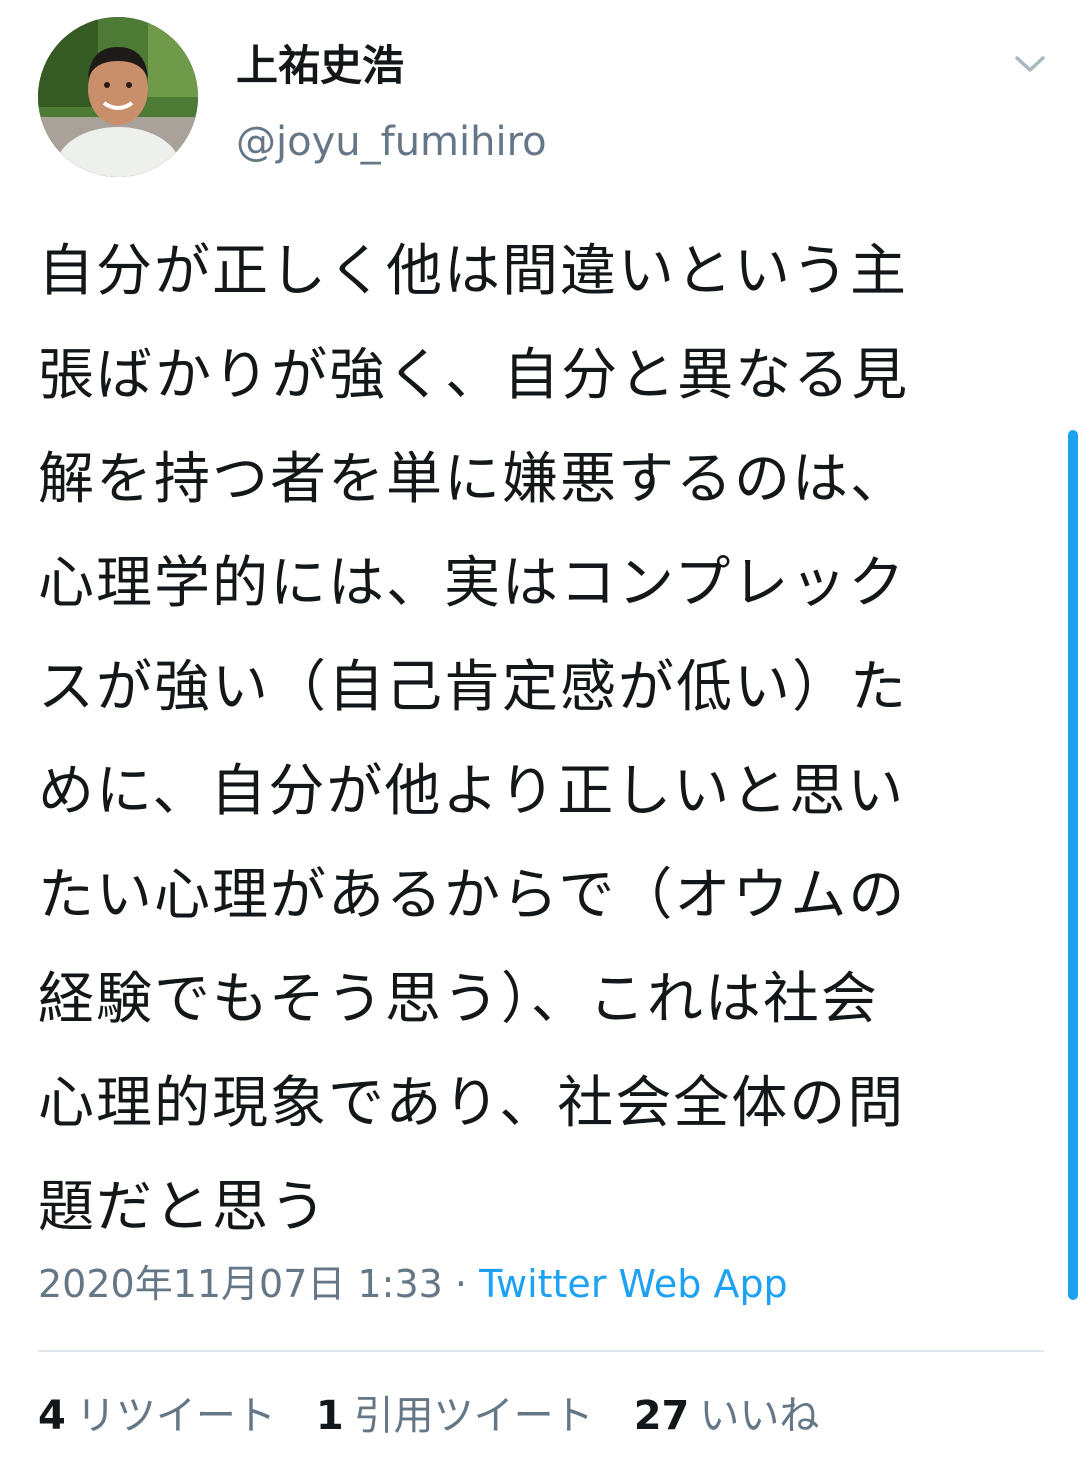 Image resolution: width=1080 pixels, height=1481 pixels. I want to click on likes-stat: 27 いいね, so click(727, 1416).